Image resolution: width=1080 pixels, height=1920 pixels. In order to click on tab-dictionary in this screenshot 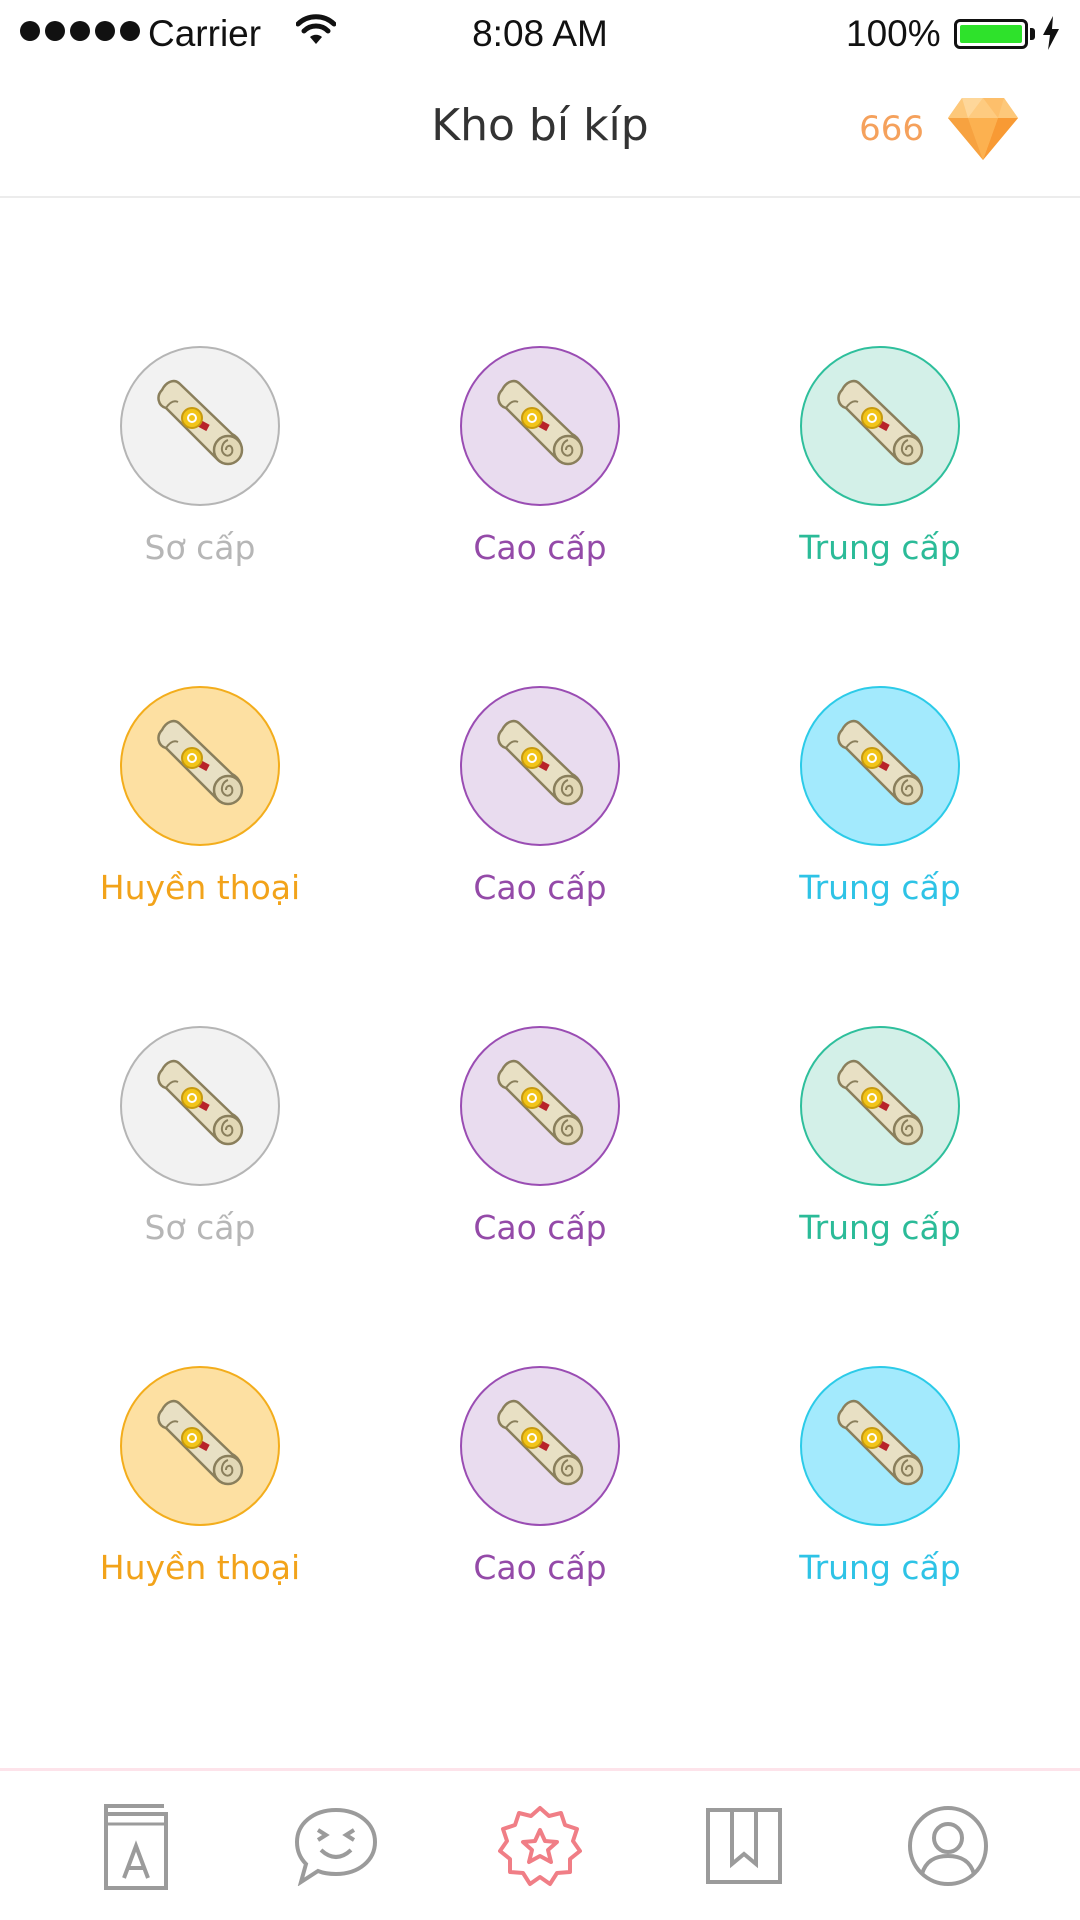, I will do `click(132, 1846)`.